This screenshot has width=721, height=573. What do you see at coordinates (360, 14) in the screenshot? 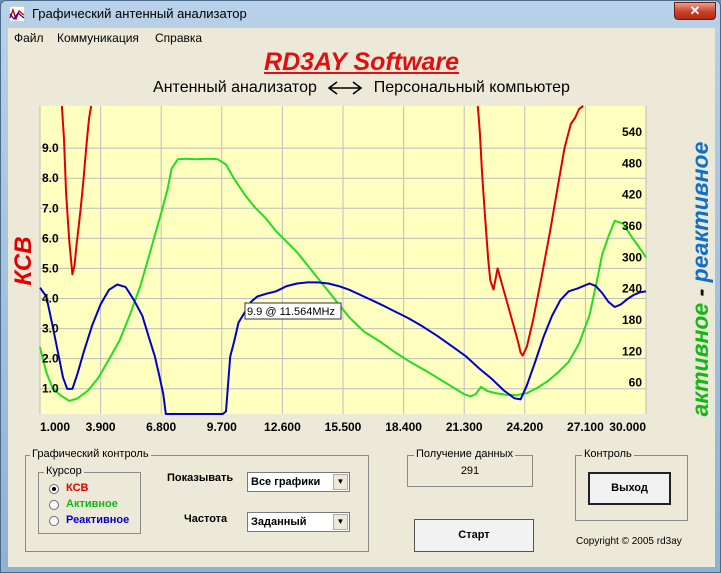
I see `title-bar: Графический антенный анализатор ✕` at bounding box center [360, 14].